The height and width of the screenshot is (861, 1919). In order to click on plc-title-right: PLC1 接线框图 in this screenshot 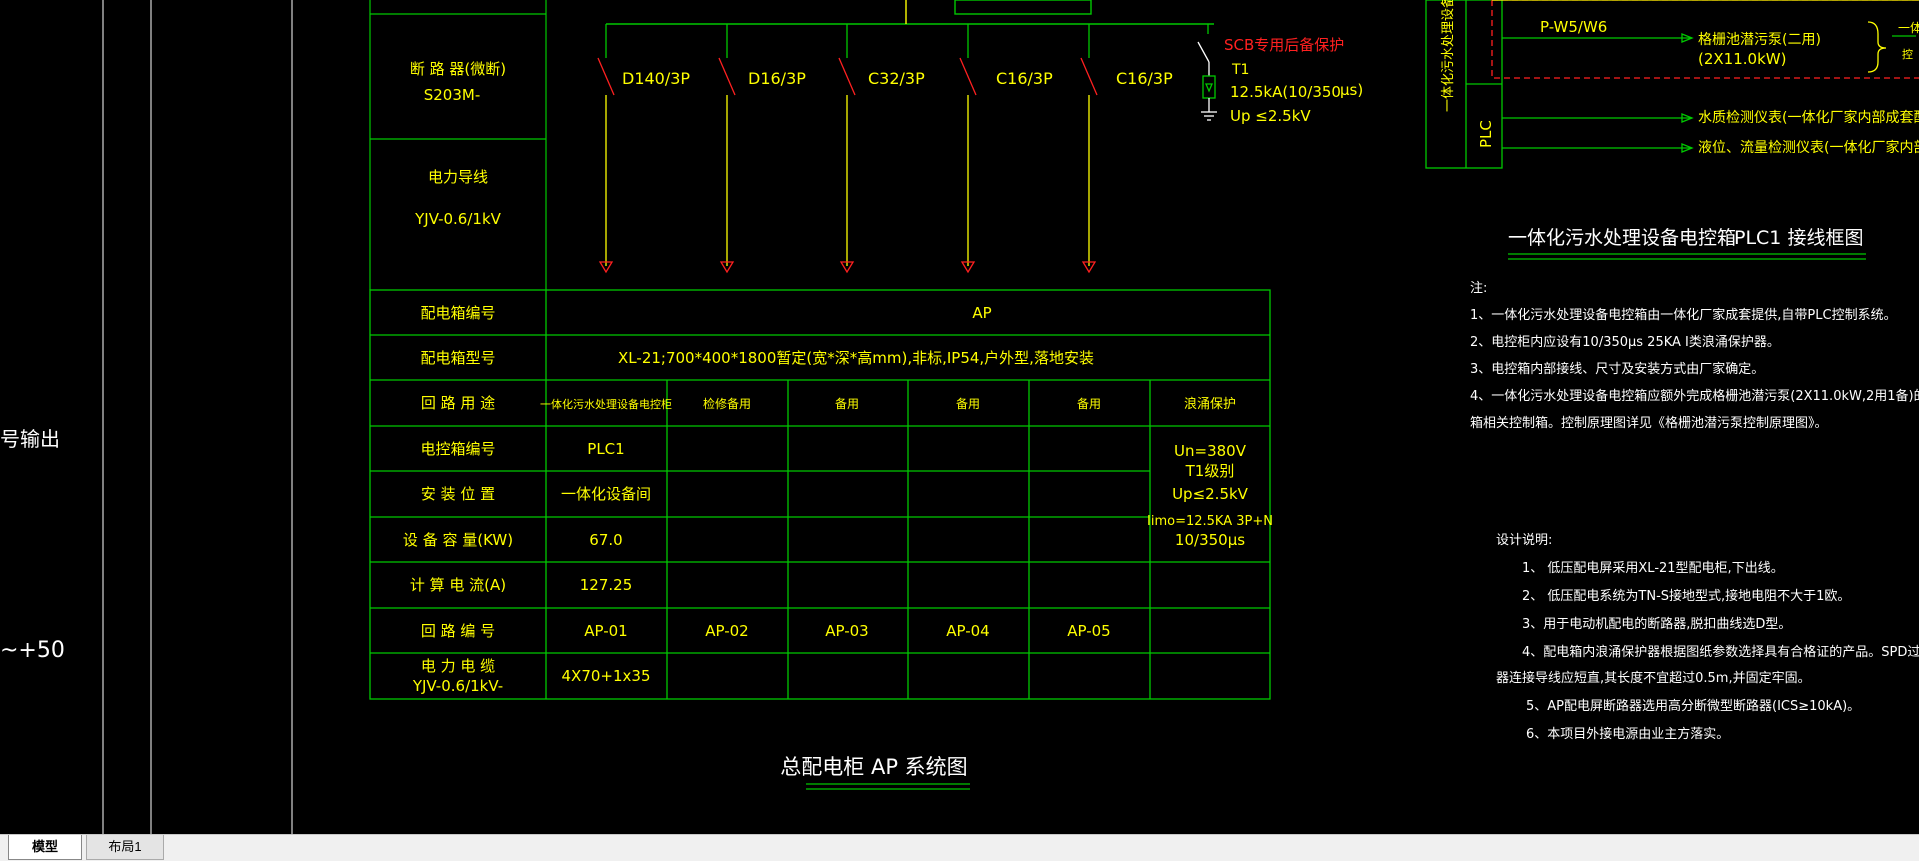, I will do `click(1798, 238)`.